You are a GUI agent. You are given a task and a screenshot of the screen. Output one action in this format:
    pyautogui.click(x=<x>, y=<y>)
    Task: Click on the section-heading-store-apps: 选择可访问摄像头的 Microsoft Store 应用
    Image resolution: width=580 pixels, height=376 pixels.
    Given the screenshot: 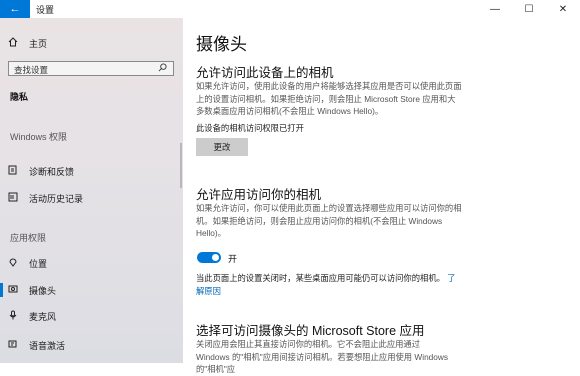 What is the action you would take?
    pyautogui.click(x=310, y=331)
    